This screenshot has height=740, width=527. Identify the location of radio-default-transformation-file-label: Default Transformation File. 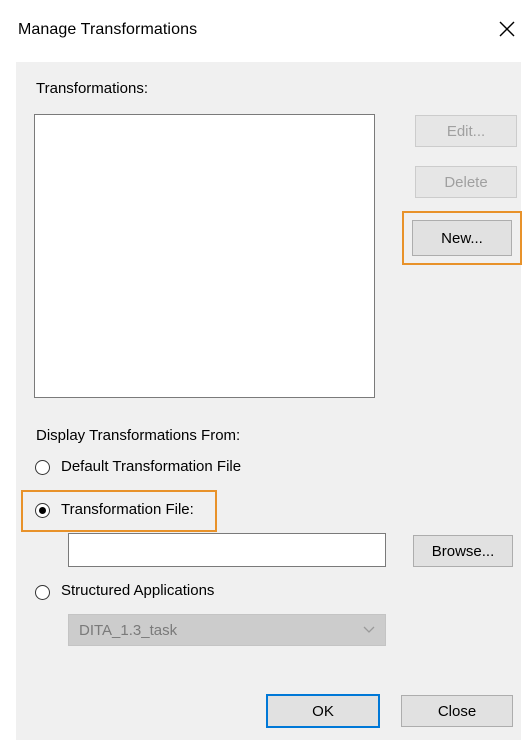
(151, 466).